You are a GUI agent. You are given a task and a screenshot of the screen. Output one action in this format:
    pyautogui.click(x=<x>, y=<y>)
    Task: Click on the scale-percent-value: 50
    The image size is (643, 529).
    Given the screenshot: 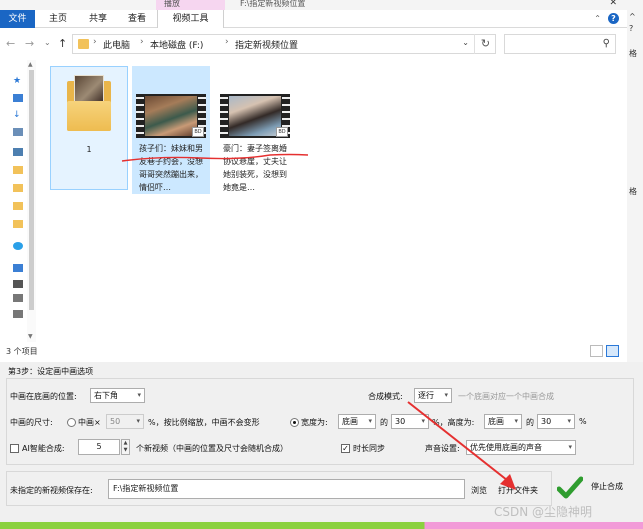 What is the action you would take?
    pyautogui.click(x=115, y=421)
    